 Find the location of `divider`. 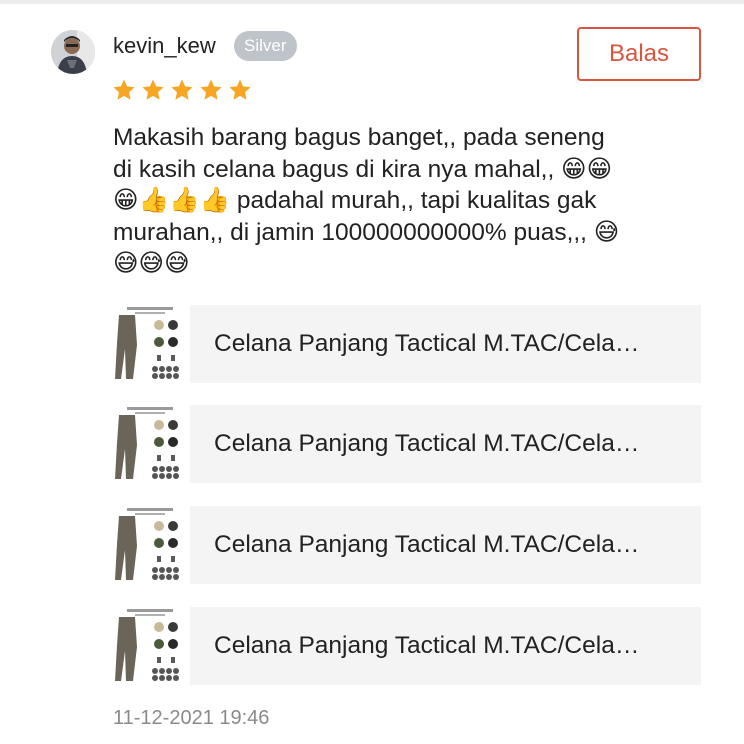

divider is located at coordinates (372, 2).